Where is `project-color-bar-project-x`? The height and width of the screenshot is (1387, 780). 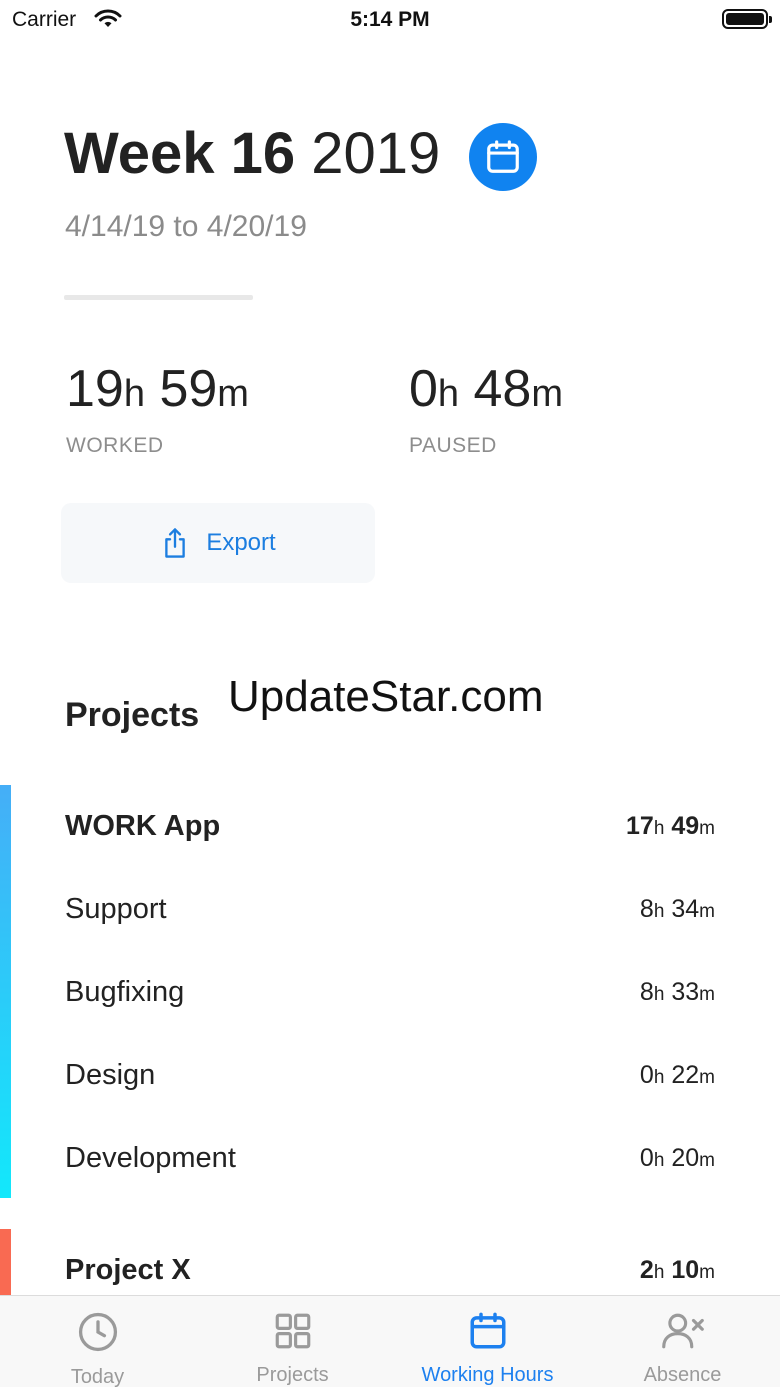 project-color-bar-project-x is located at coordinates (5, 1264).